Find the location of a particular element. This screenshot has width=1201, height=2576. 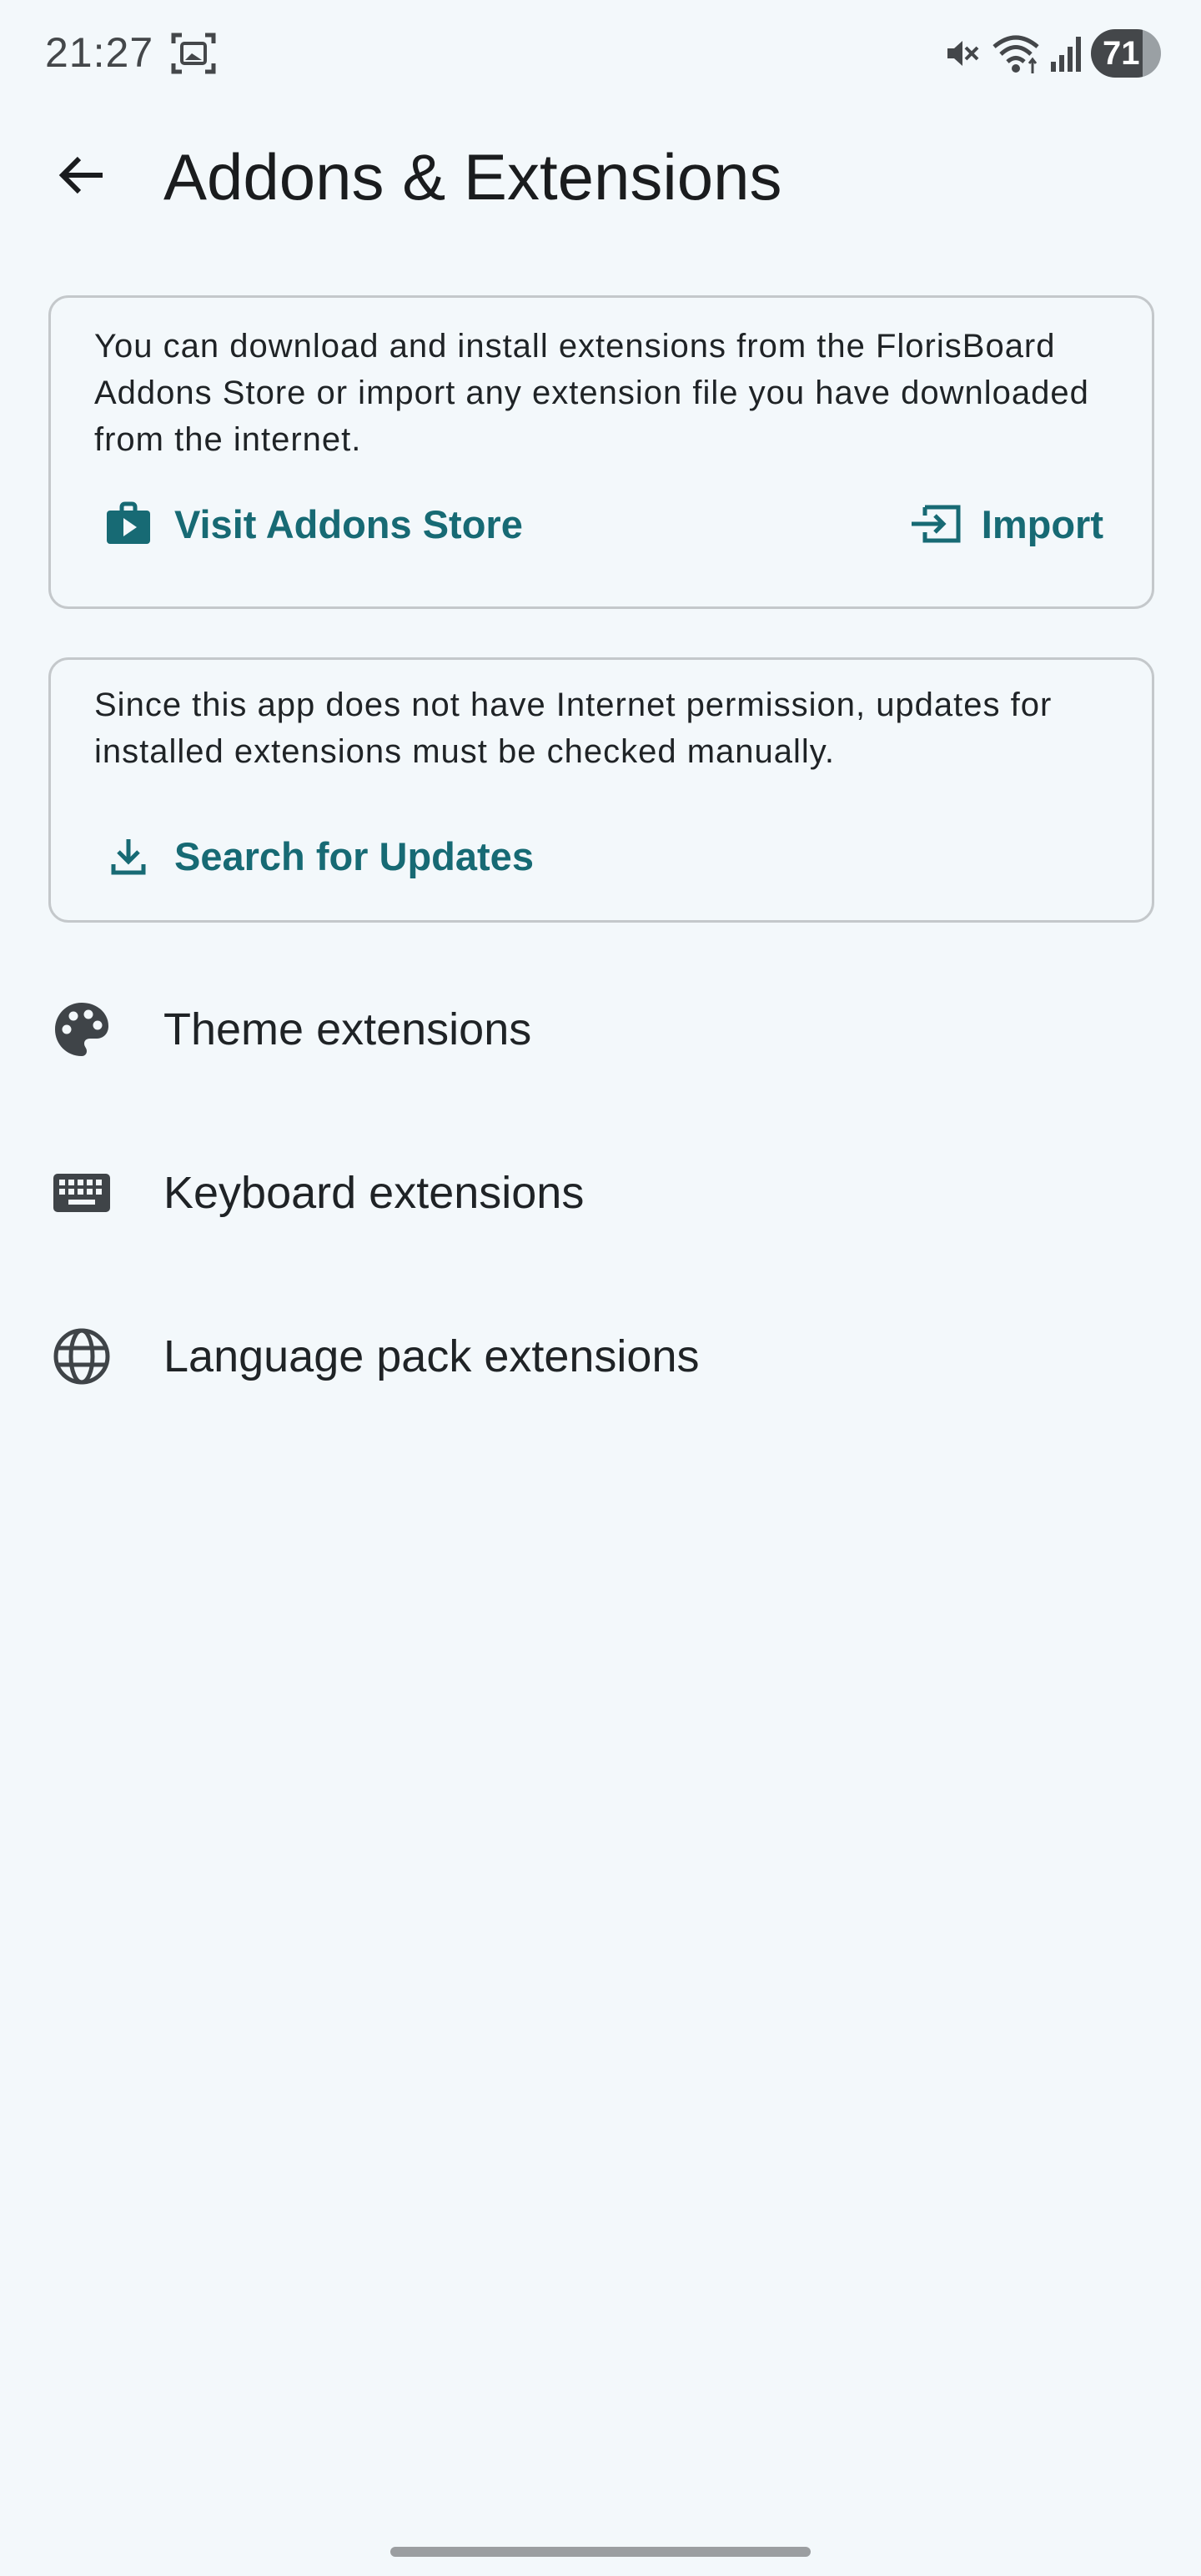

search-for-updates-button: Search for Updates is located at coordinates (319, 856).